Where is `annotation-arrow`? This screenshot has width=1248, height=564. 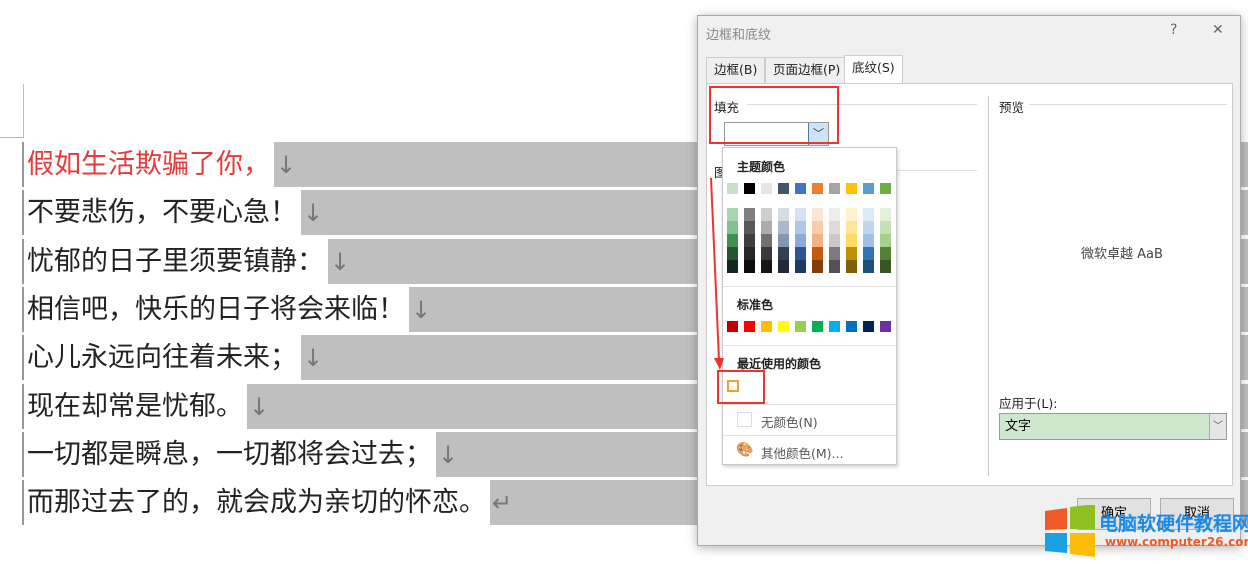
annotation-arrow is located at coordinates (717, 273).